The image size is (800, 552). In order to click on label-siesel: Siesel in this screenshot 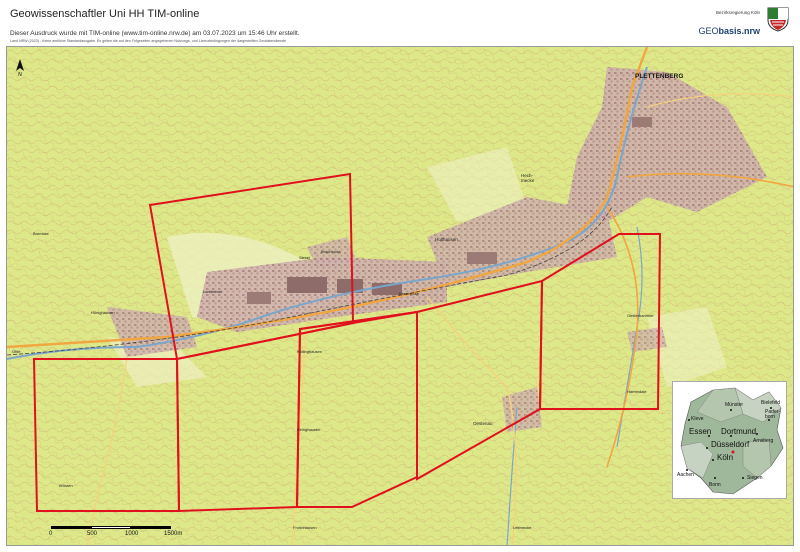, I will do `click(304, 257)`.